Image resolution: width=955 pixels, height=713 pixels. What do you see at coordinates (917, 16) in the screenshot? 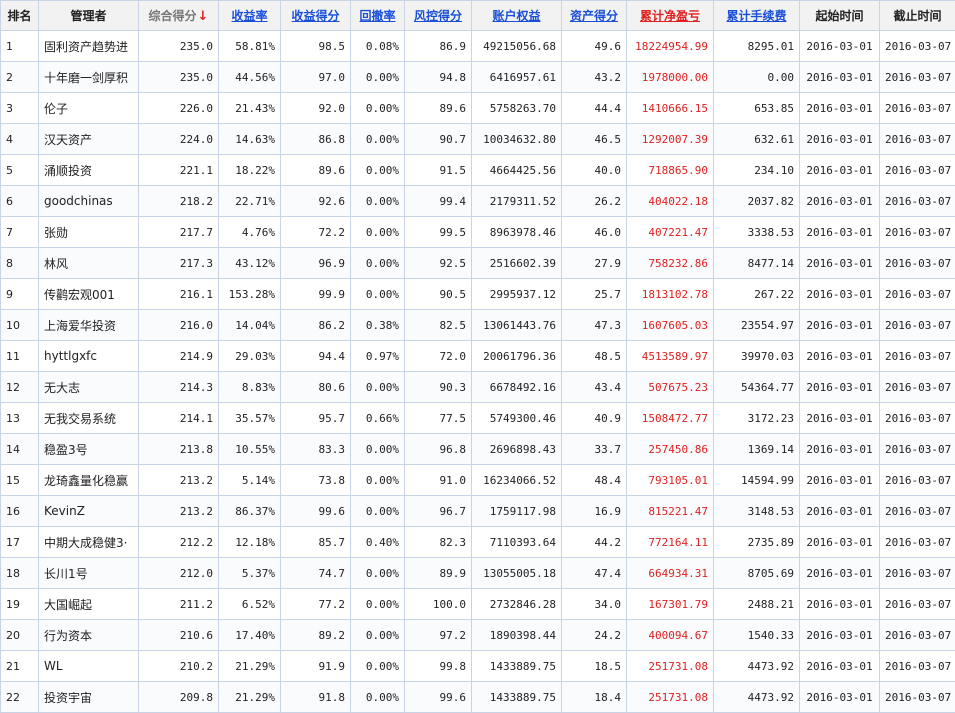
I see `header-end-time: 截止时间` at bounding box center [917, 16].